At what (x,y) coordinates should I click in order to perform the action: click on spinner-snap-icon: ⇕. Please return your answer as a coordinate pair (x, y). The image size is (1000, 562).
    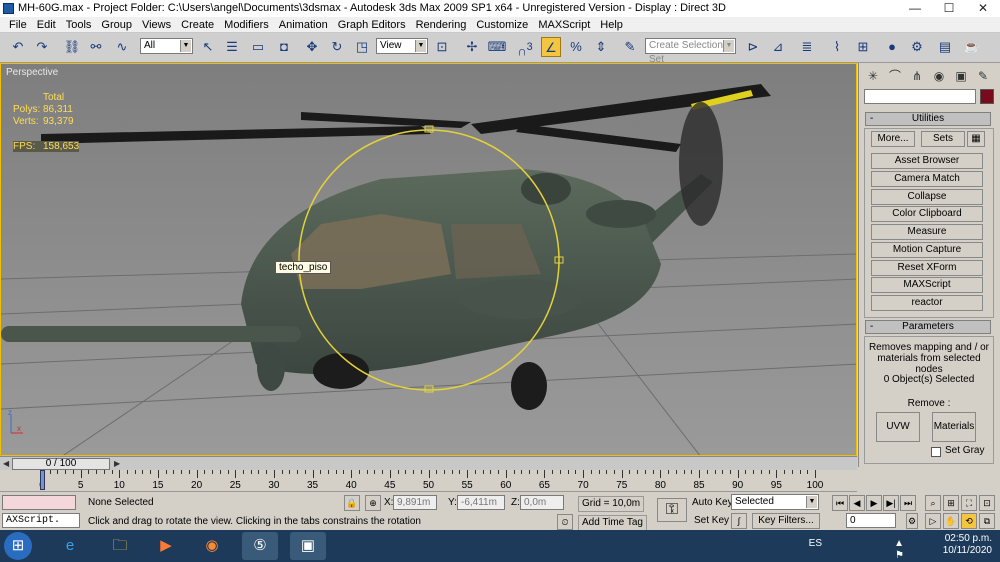
    Looking at the image, I should click on (601, 47).